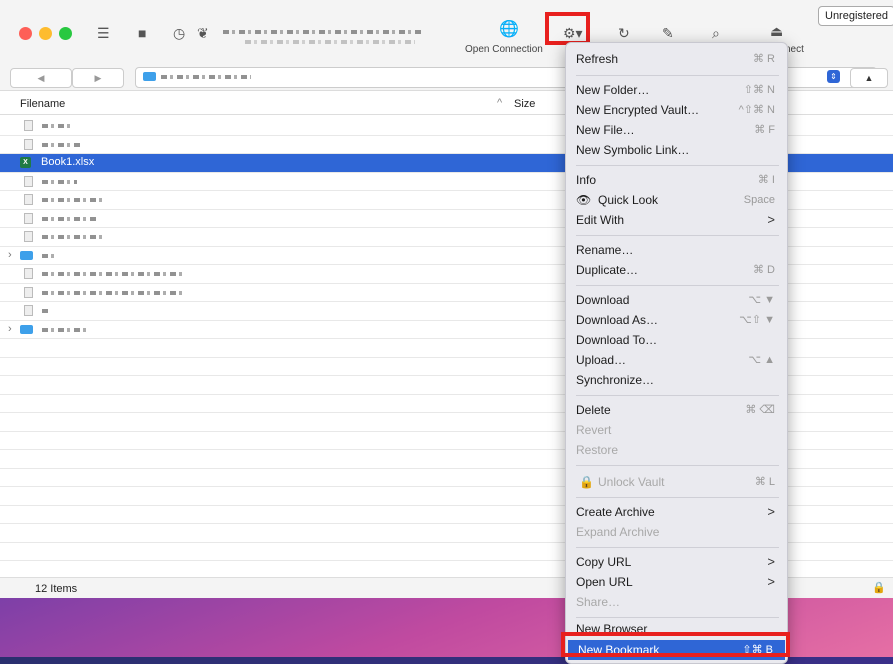 Image resolution: width=893 pixels, height=664 pixels. What do you see at coordinates (677, 410) in the screenshot?
I see `menu-item-delete: Delete ⌘ ⌫` at bounding box center [677, 410].